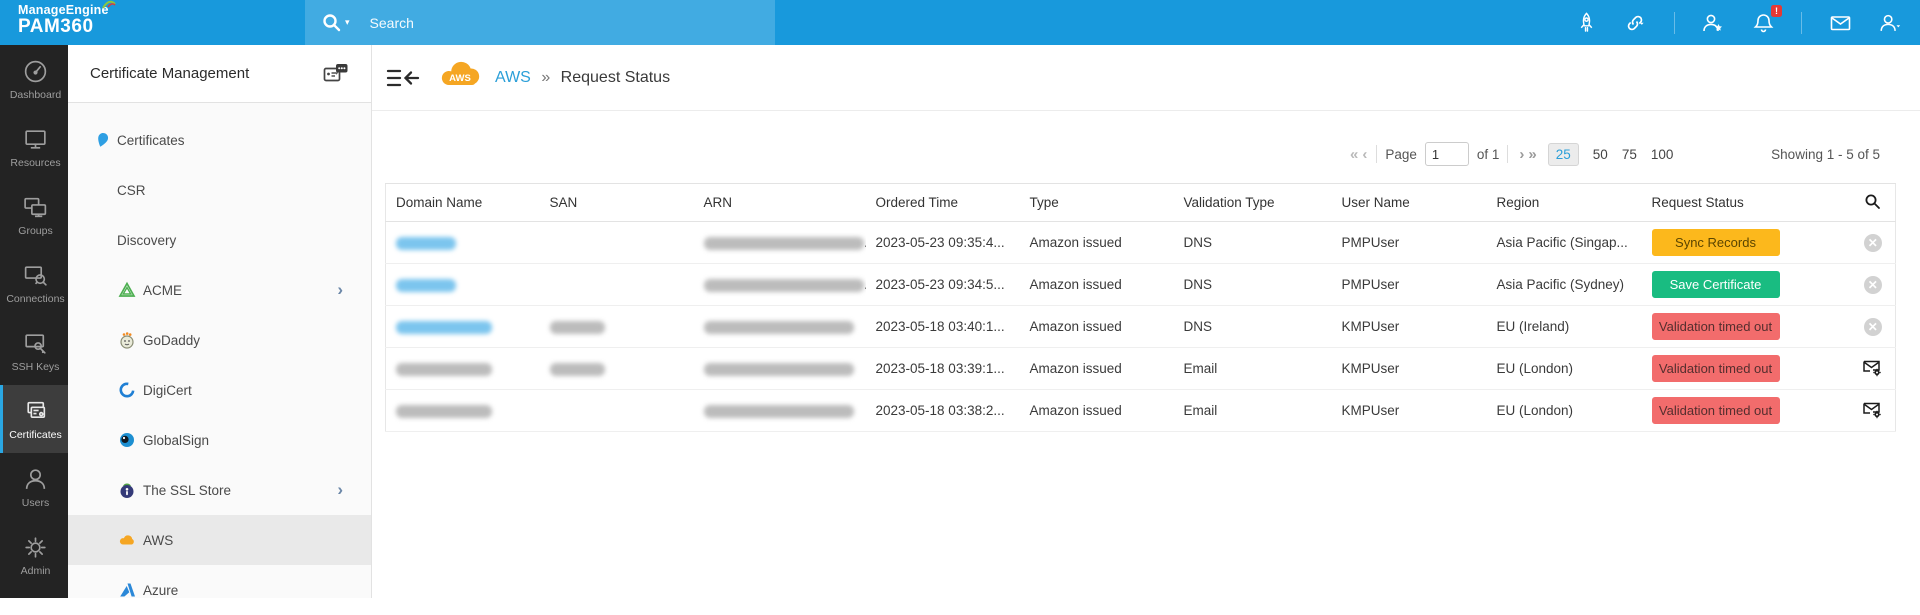 The image size is (1920, 615). What do you see at coordinates (219, 540) in the screenshot?
I see `sidebar-item-aws: AWS` at bounding box center [219, 540].